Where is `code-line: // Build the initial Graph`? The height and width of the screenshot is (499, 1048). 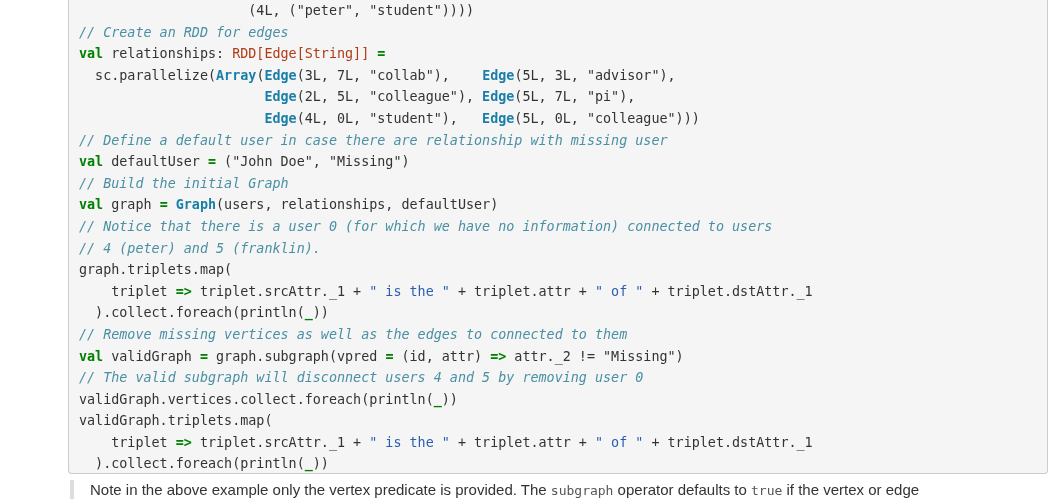 code-line: // Build the initial Graph is located at coordinates (184, 183).